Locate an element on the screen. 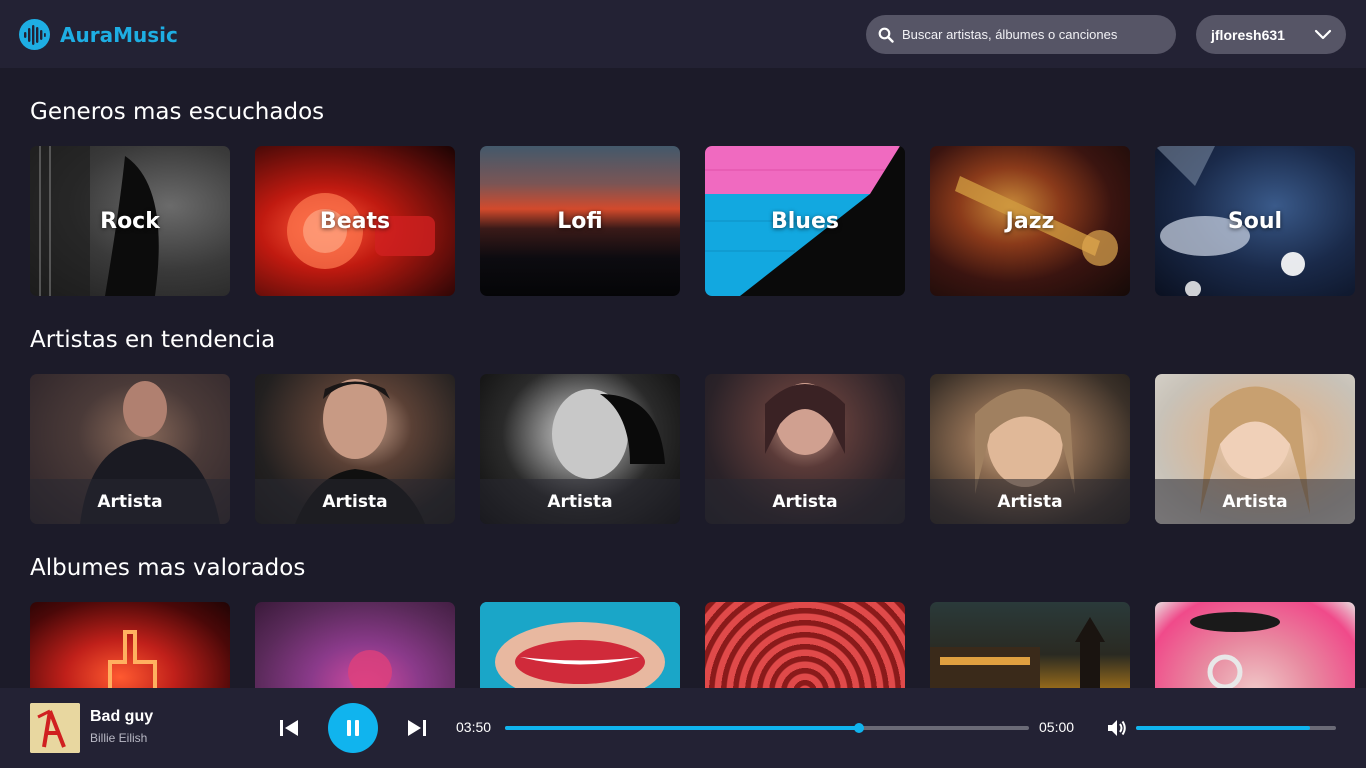 The image size is (1366, 768). genre-card-soul: Soul is located at coordinates (1255, 221).